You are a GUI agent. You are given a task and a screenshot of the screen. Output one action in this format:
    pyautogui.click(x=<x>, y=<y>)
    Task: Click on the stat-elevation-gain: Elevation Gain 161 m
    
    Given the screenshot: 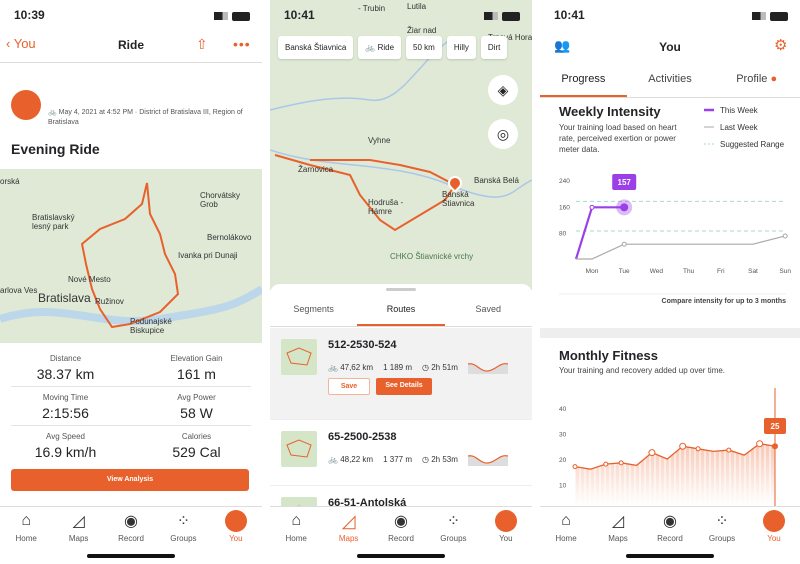 What is the action you would take?
    pyautogui.click(x=196, y=368)
    